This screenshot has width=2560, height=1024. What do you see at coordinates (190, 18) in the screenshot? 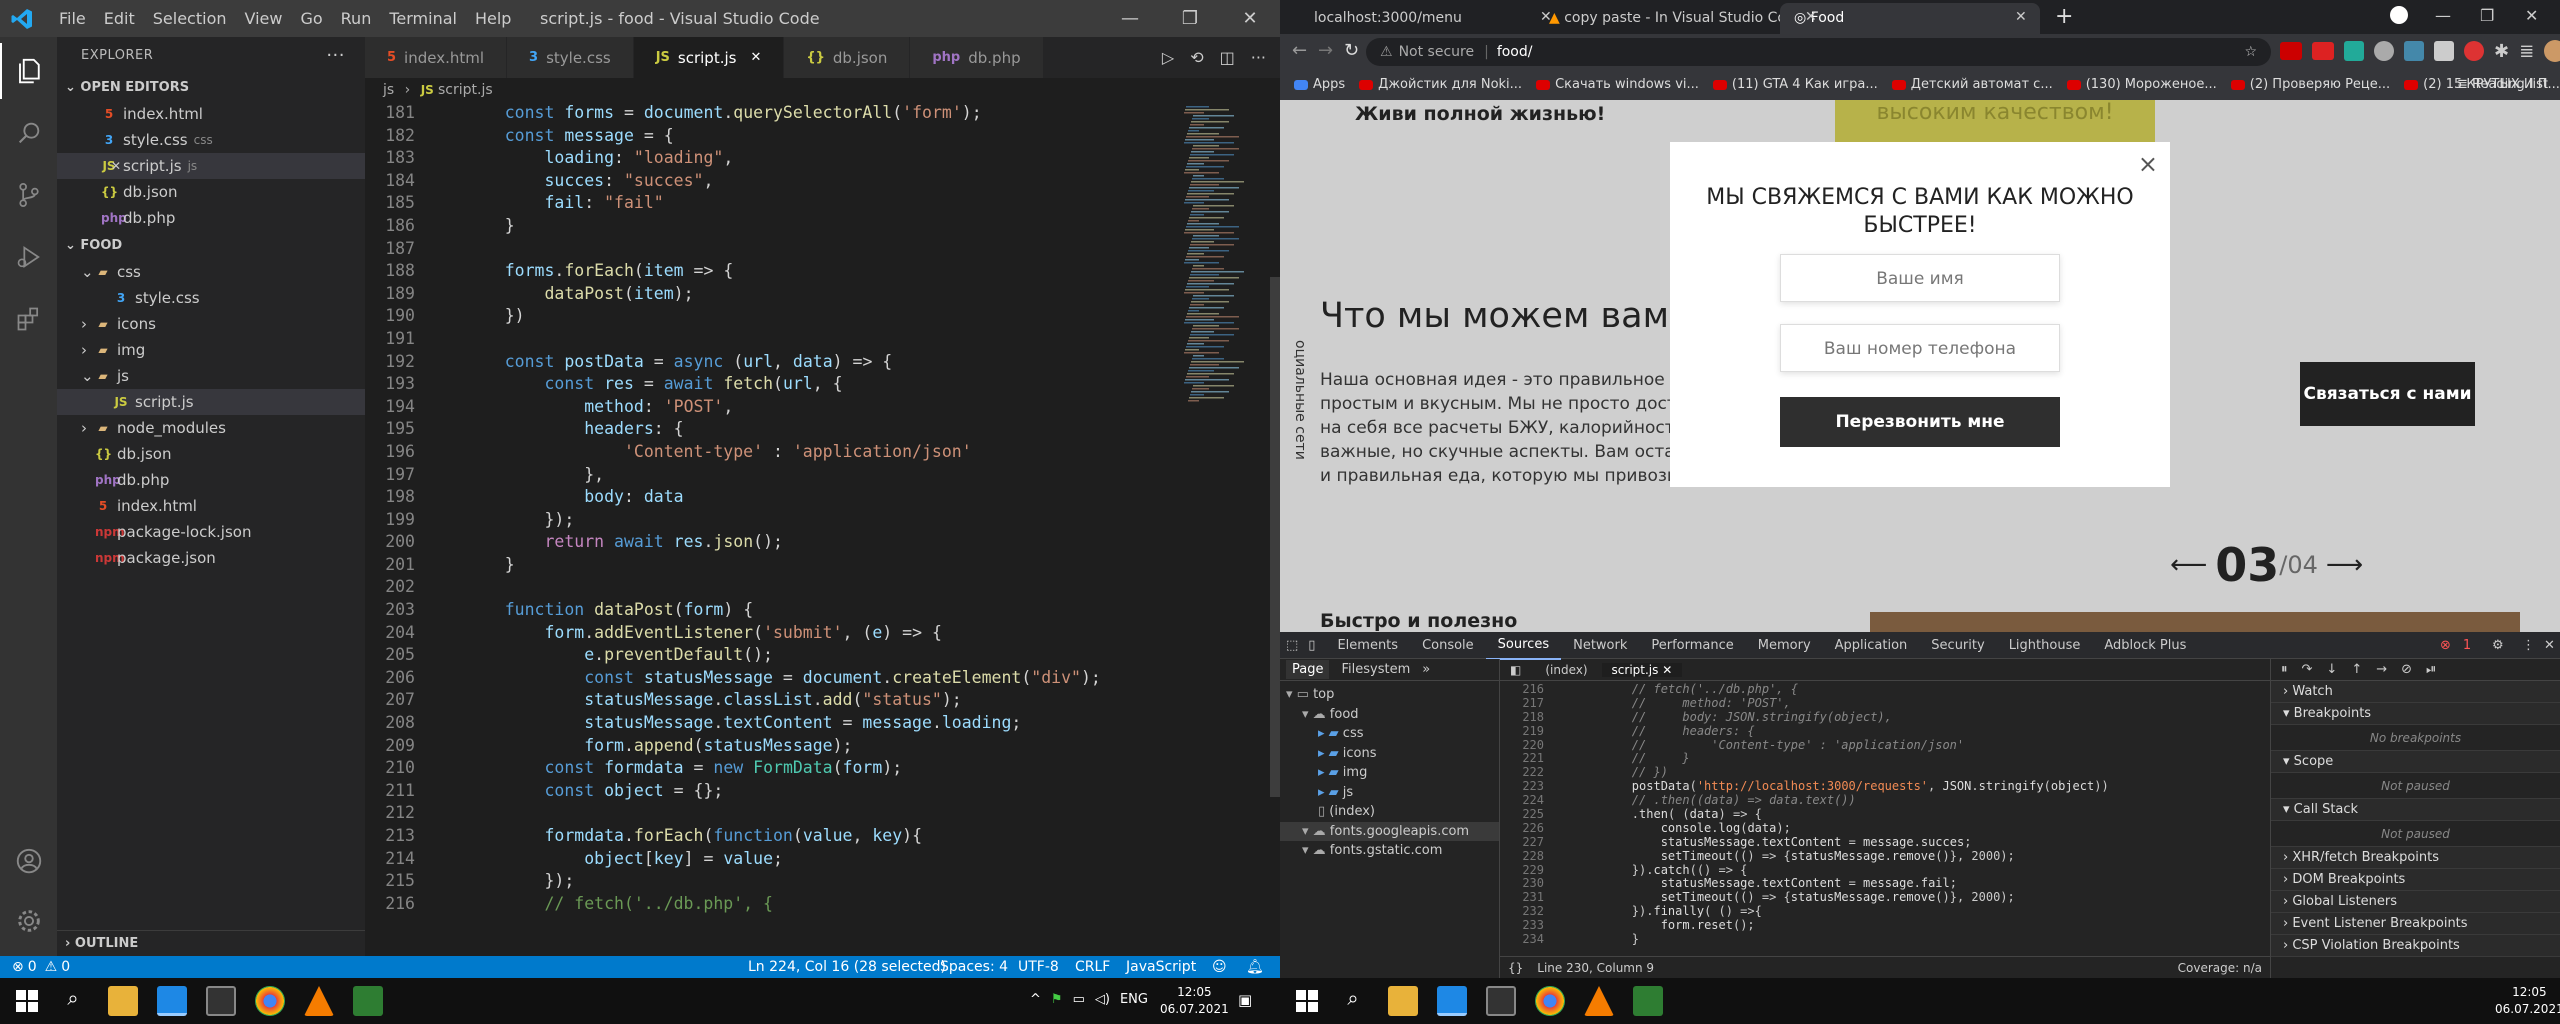
I see `menu-item: Selection` at bounding box center [190, 18].